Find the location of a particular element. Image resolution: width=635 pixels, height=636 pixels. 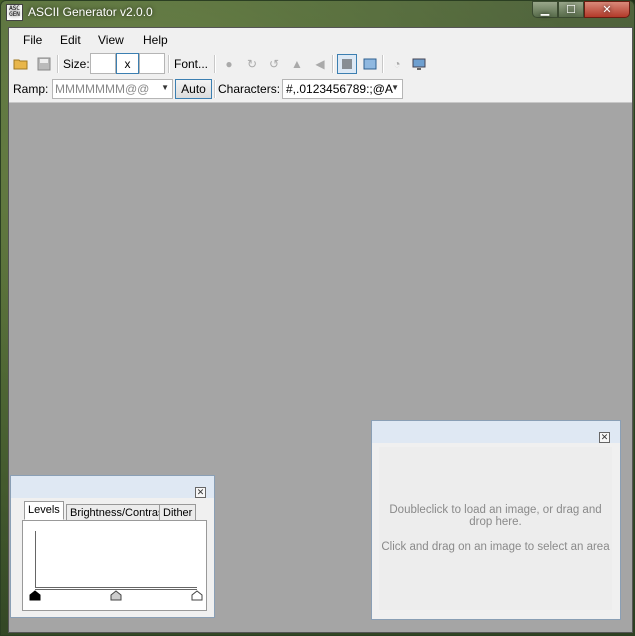

close-button: ✕ is located at coordinates (607, 9).